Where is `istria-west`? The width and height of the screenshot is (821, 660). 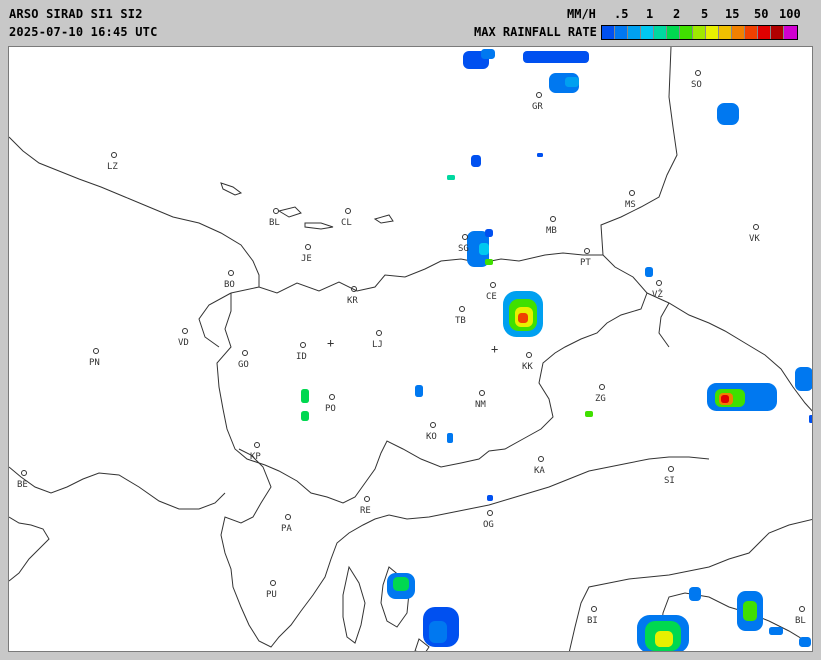 istria-west is located at coordinates (29, 549).